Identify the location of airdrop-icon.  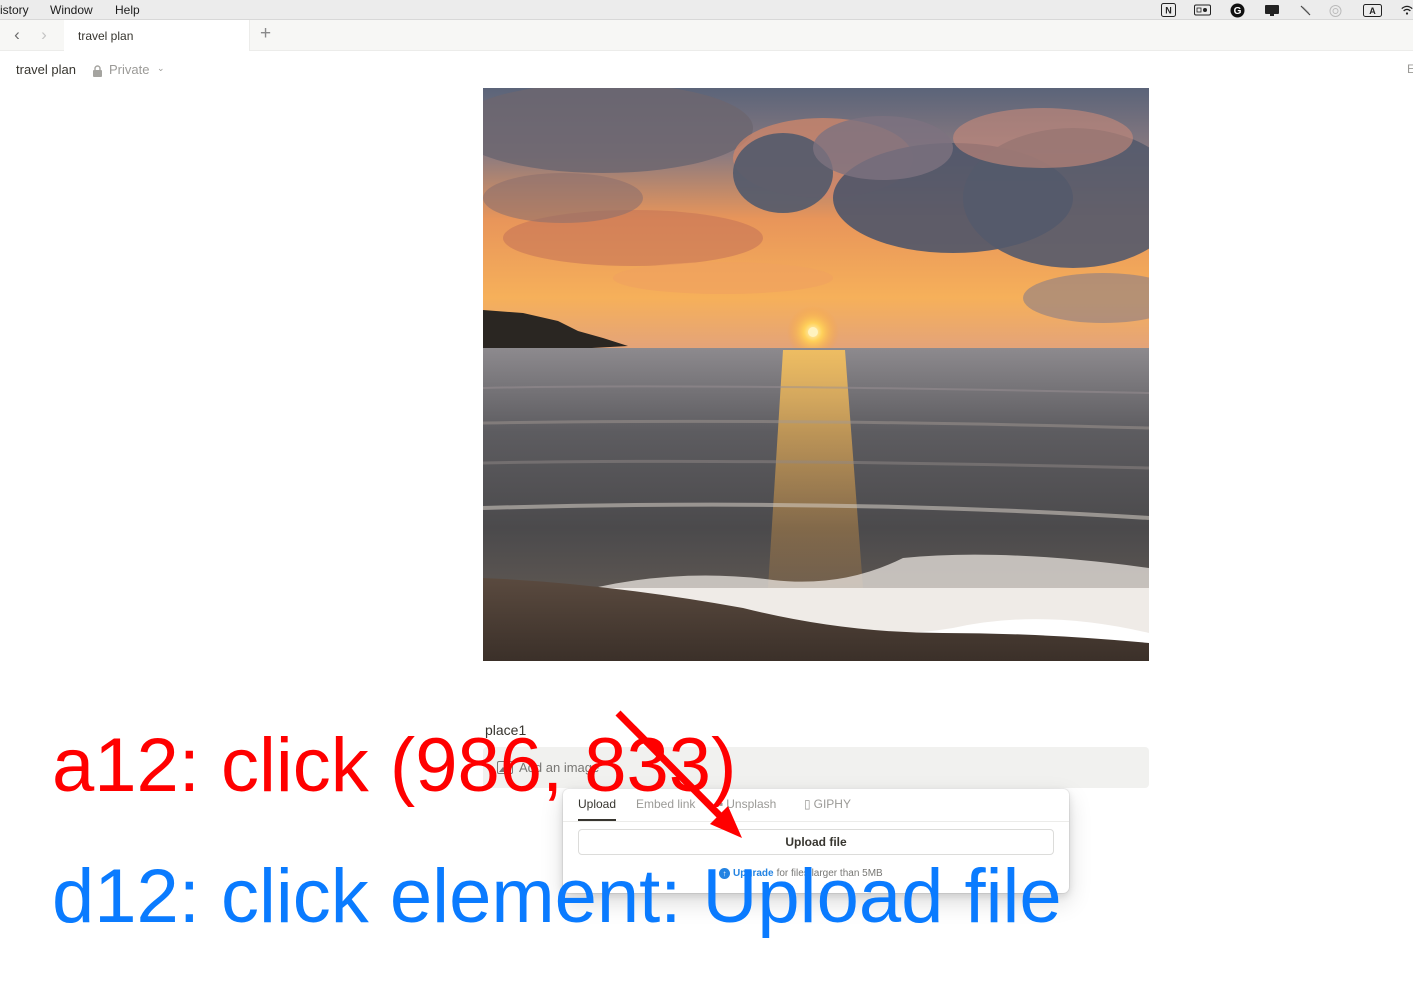
(1335, 10).